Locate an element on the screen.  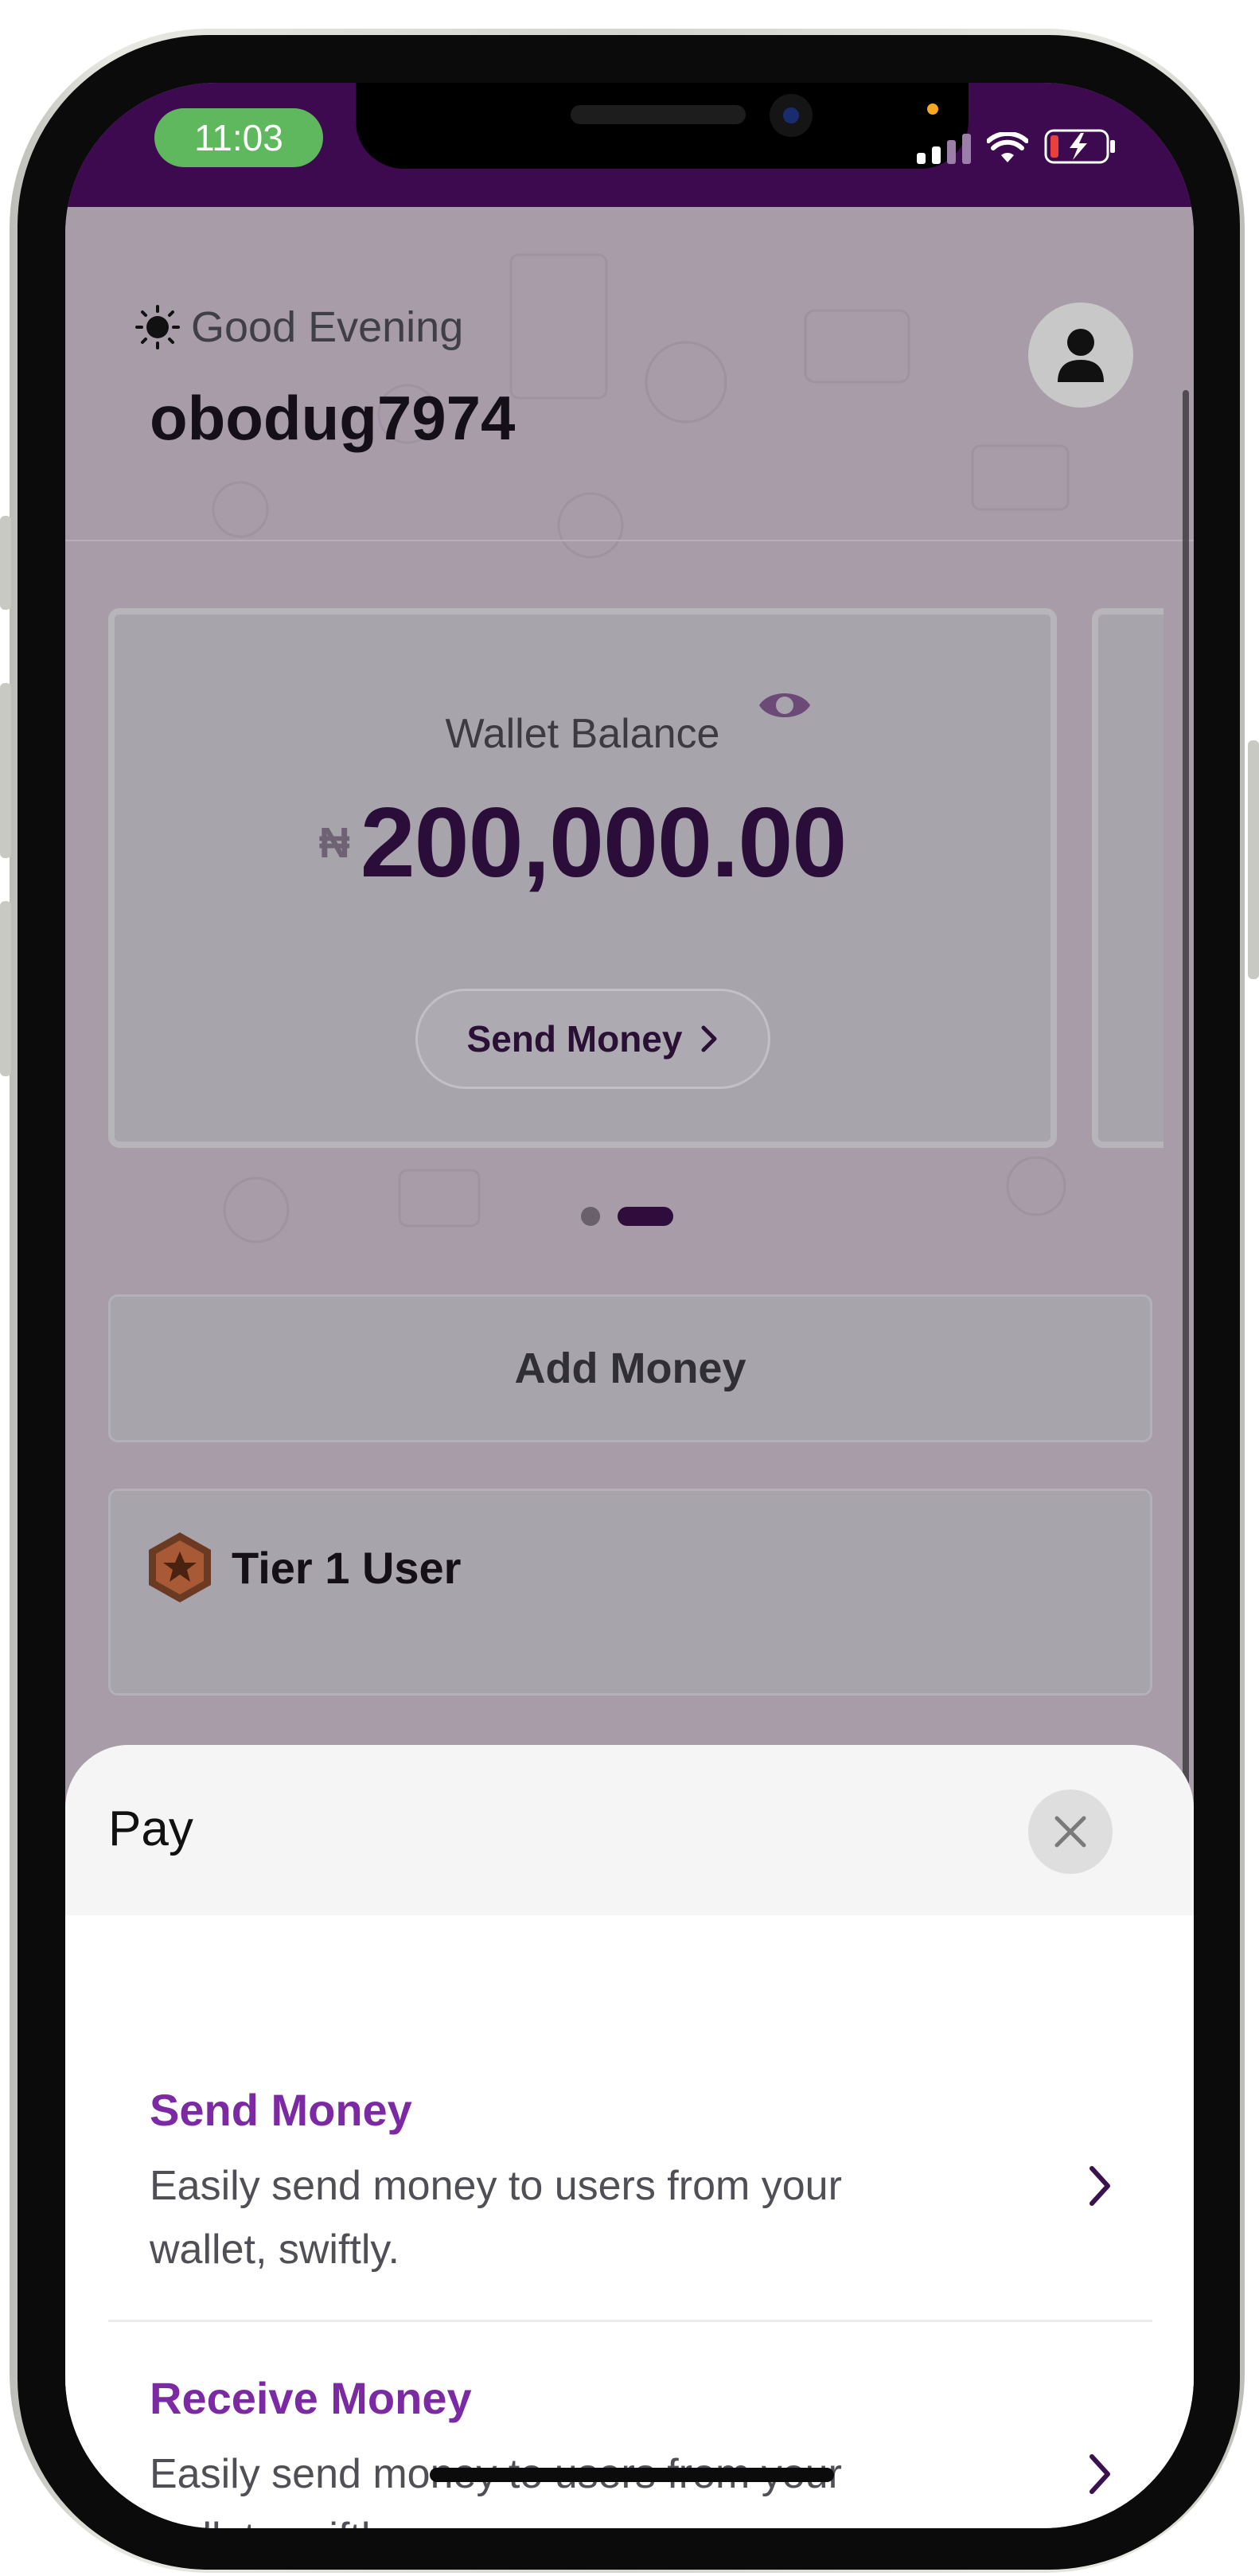
volume-up-button is located at coordinates (6, 770).